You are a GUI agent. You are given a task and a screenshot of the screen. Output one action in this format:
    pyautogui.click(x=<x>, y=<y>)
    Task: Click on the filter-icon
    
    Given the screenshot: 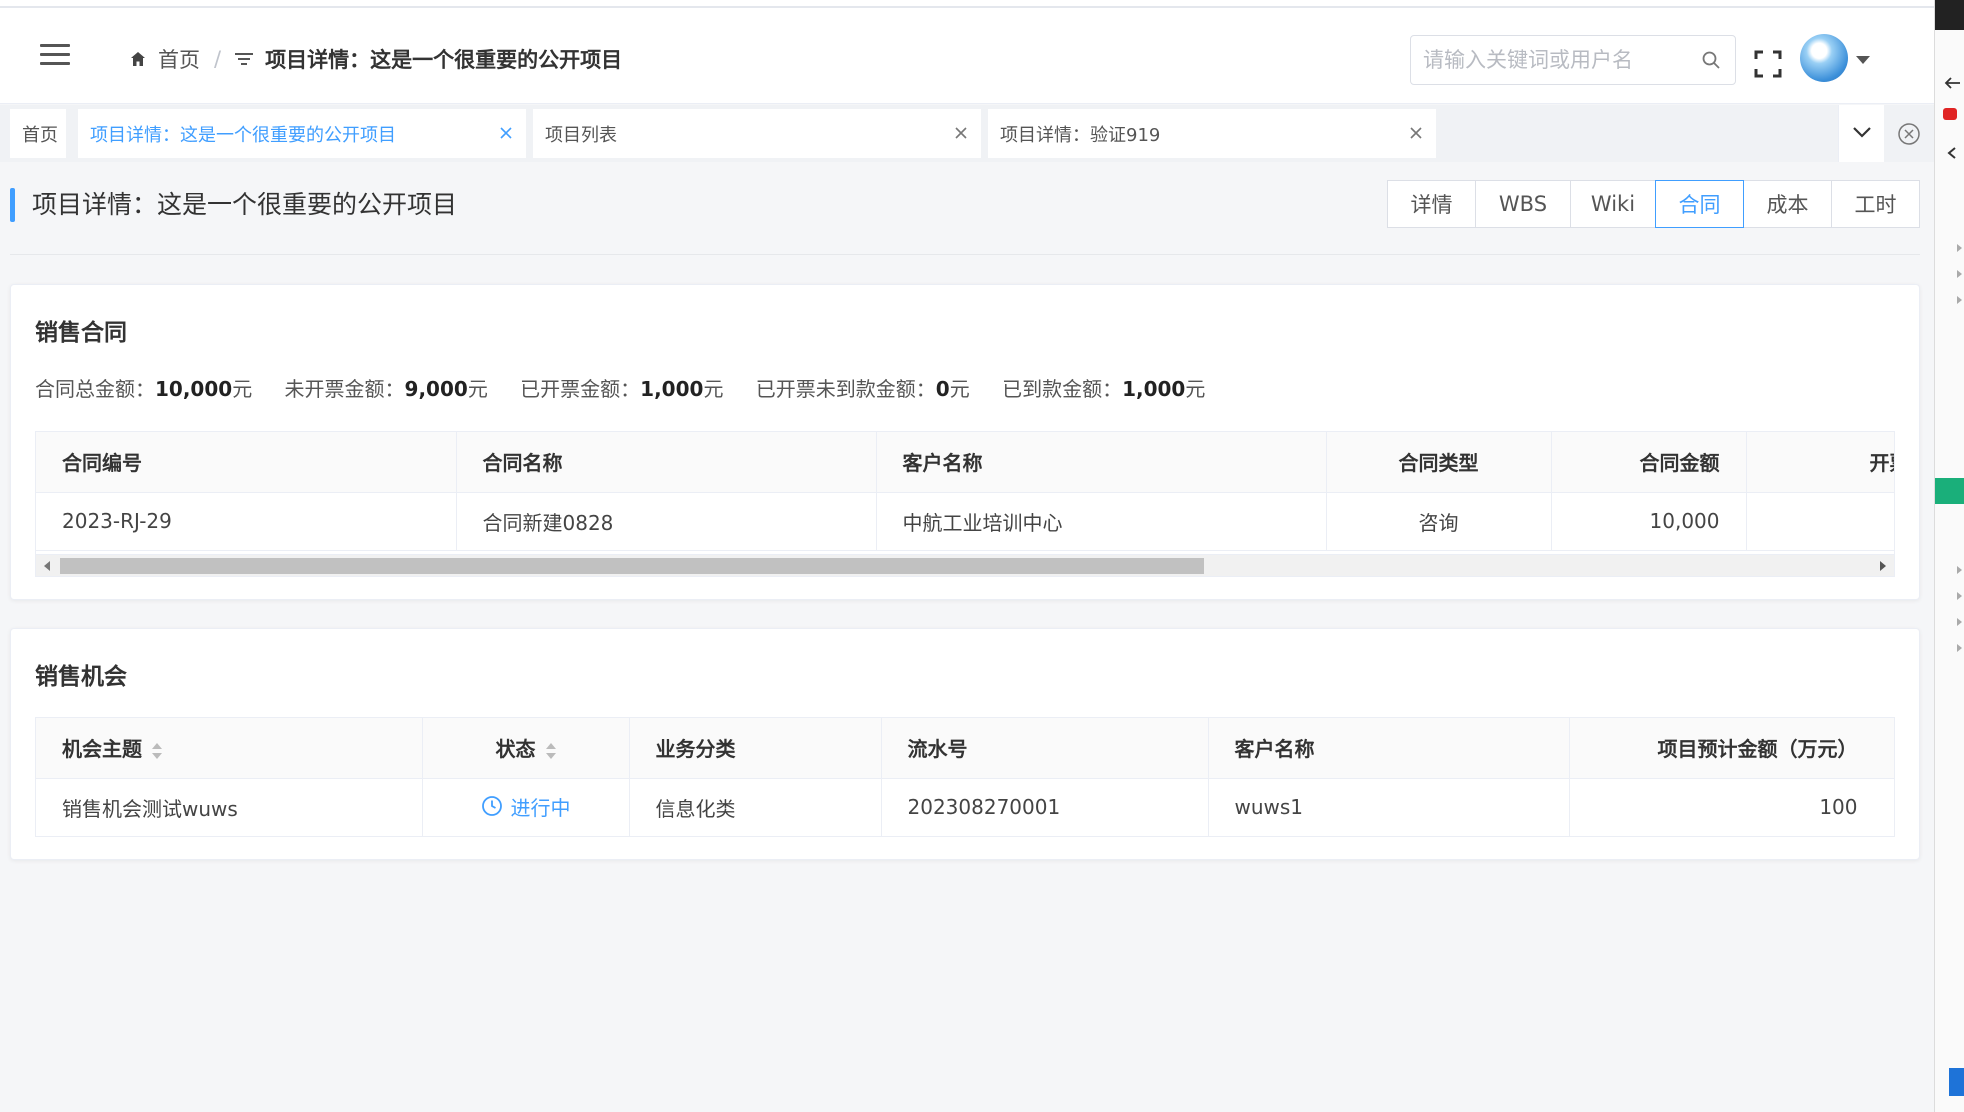 What is the action you would take?
    pyautogui.click(x=244, y=59)
    